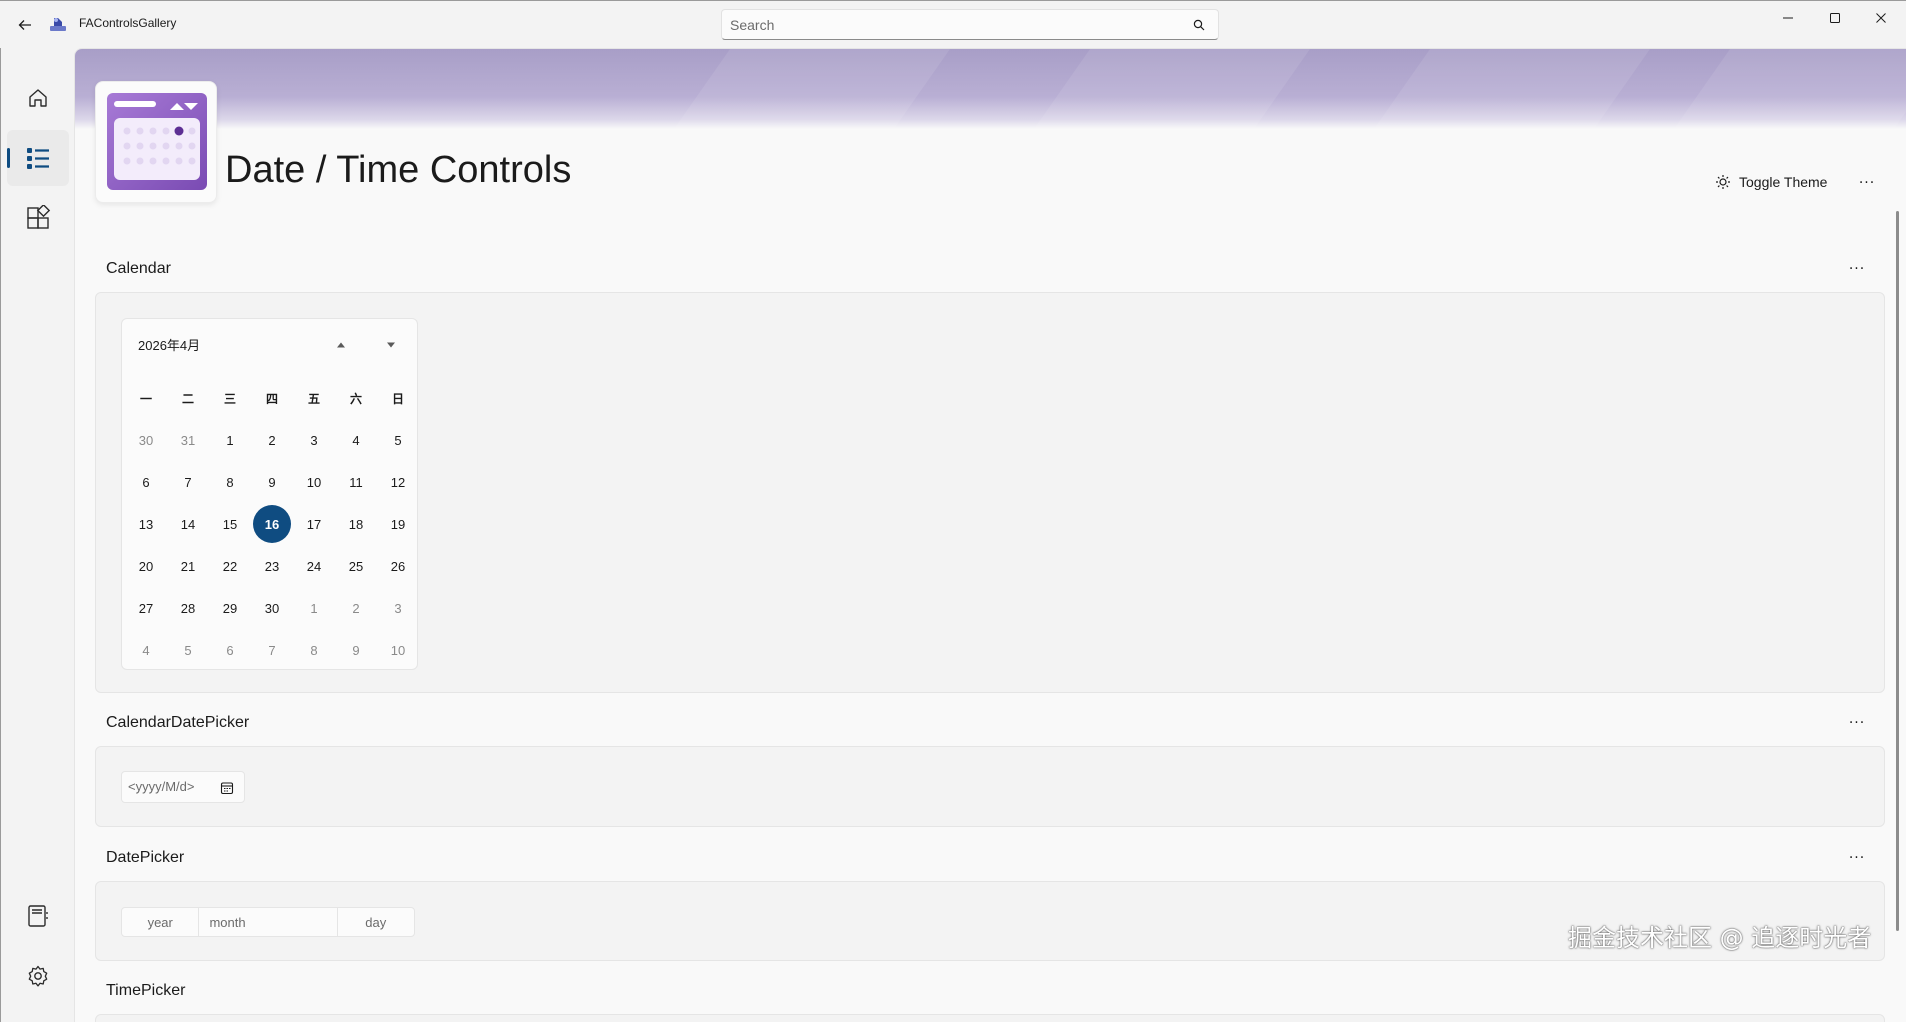 The image size is (1906, 1022). I want to click on date-picker-day: day, so click(376, 922).